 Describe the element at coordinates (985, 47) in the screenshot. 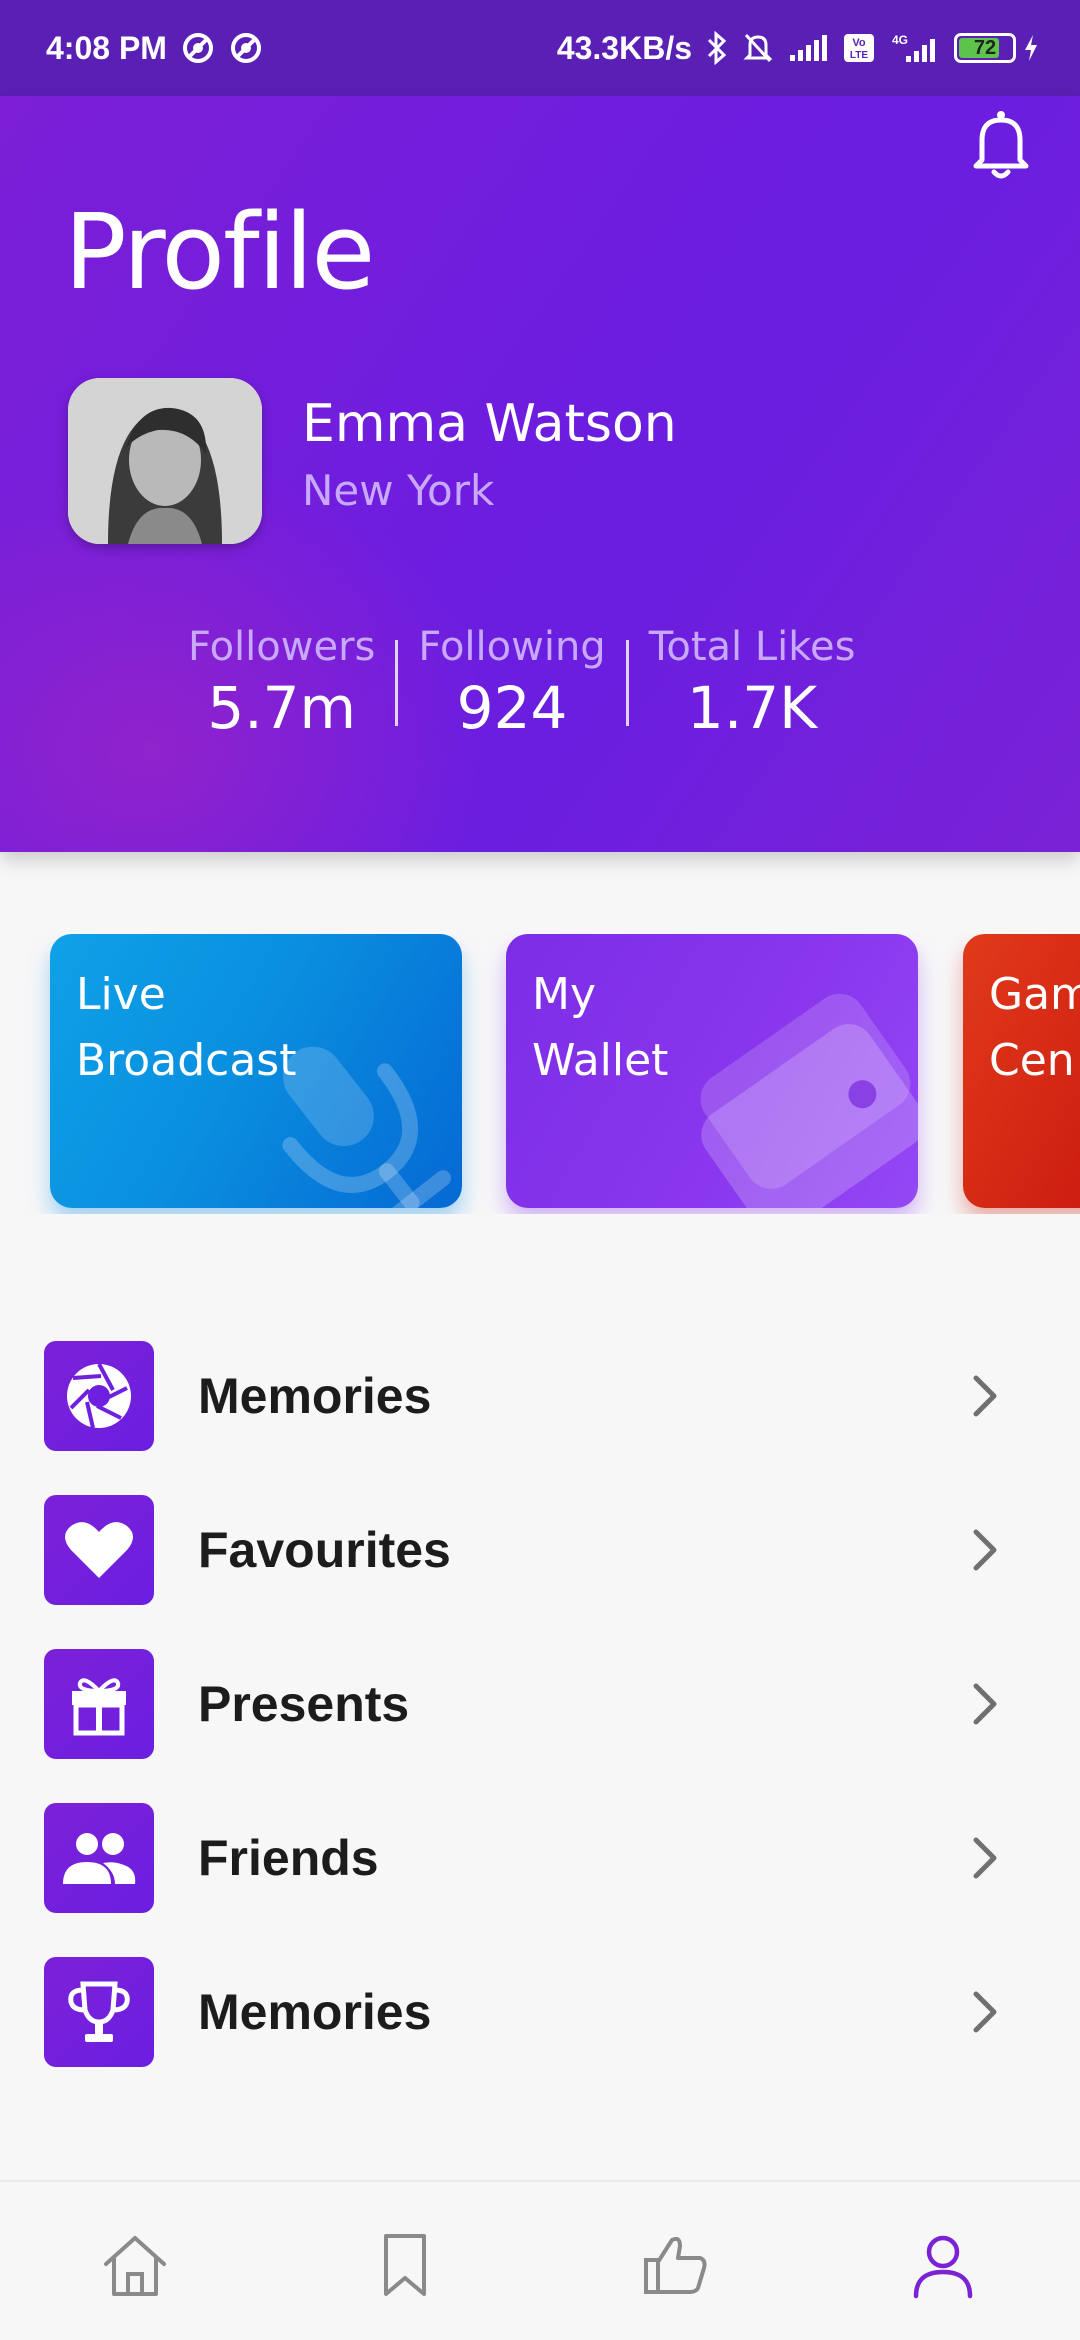

I see `battery-level: 72` at that location.